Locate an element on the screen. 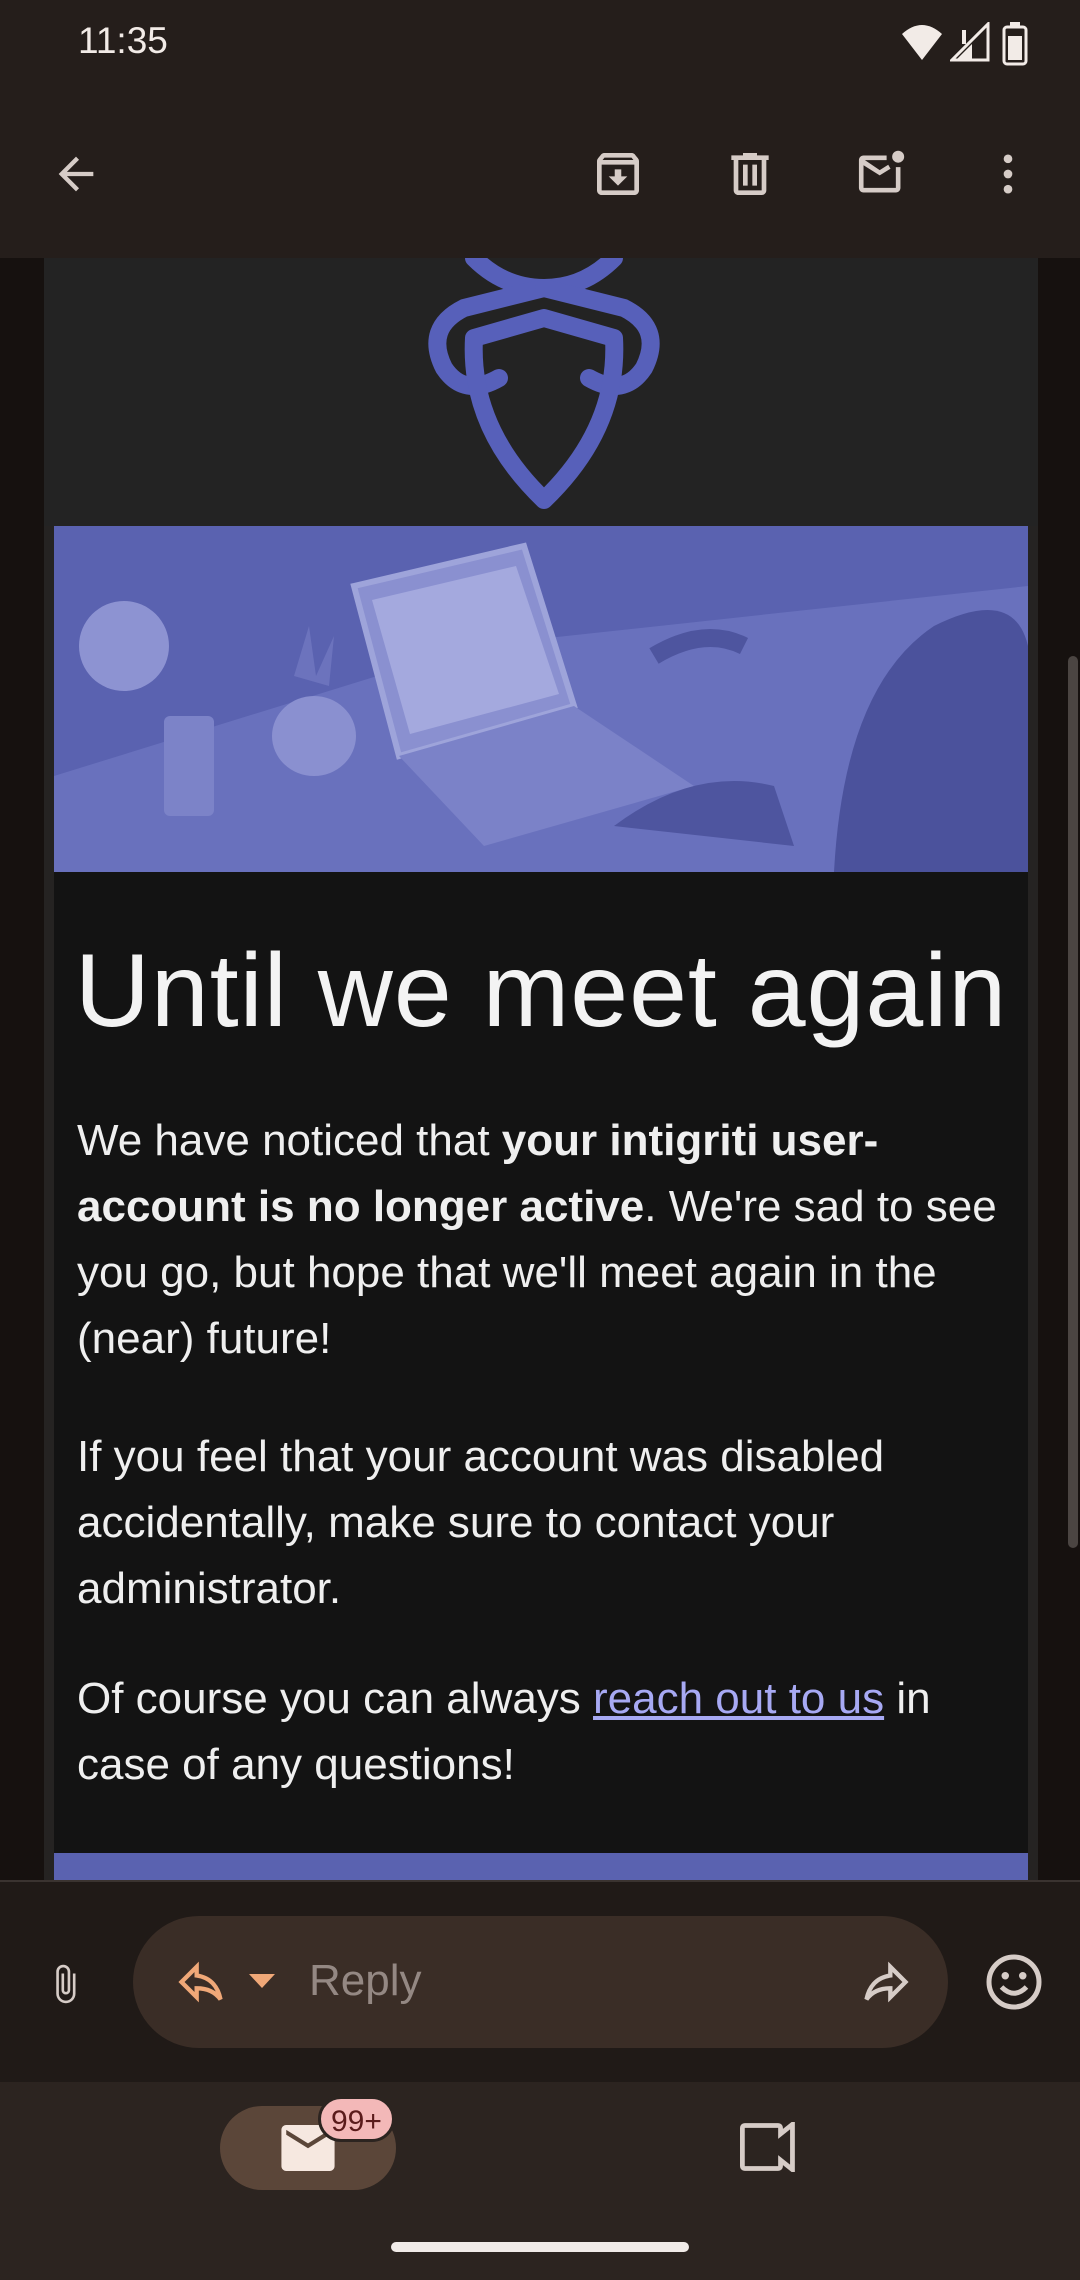 This screenshot has width=1080, height=2280. reply-bar: Reply is located at coordinates (540, 1981).